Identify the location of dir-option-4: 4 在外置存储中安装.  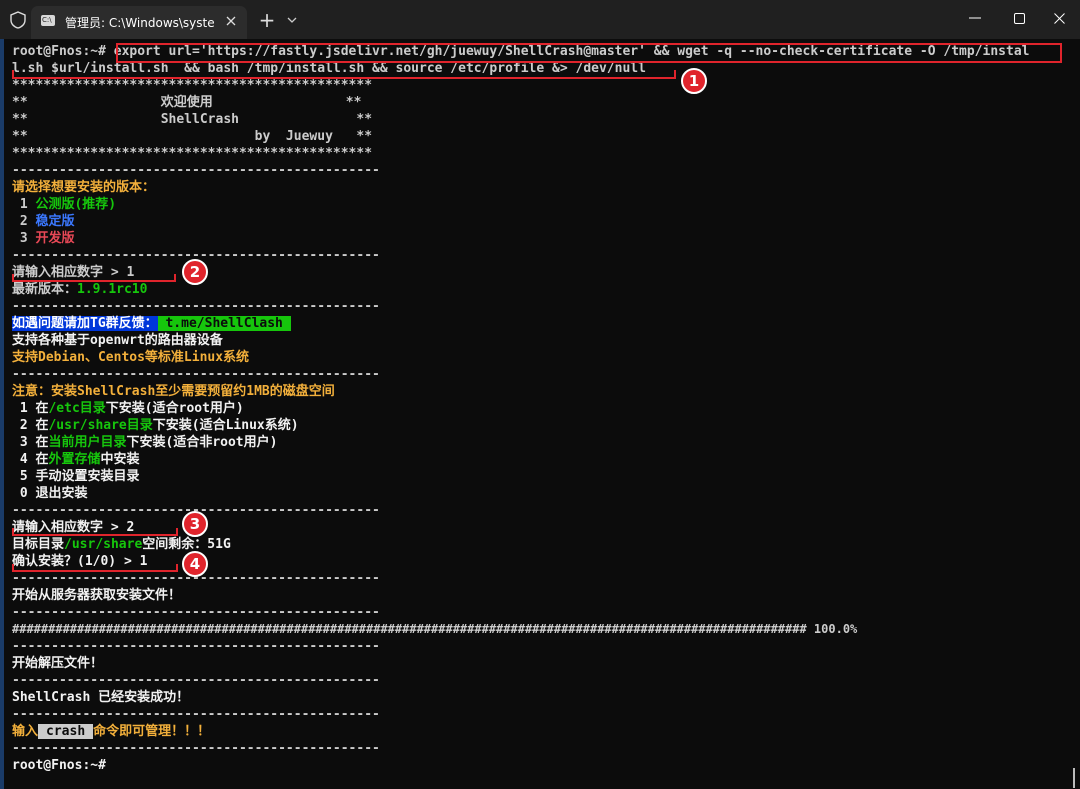
(76, 459).